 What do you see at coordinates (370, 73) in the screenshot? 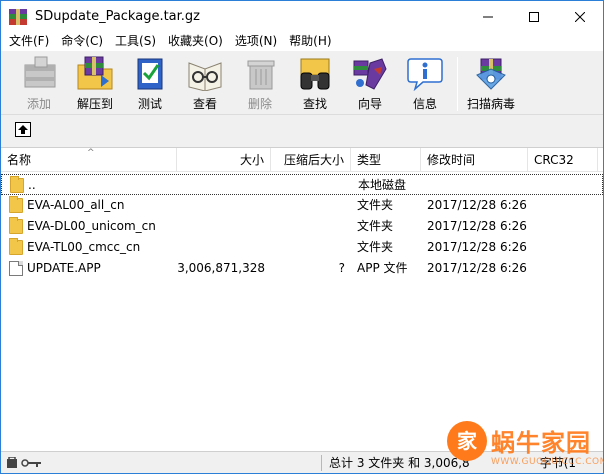
I see `wizard-icon` at bounding box center [370, 73].